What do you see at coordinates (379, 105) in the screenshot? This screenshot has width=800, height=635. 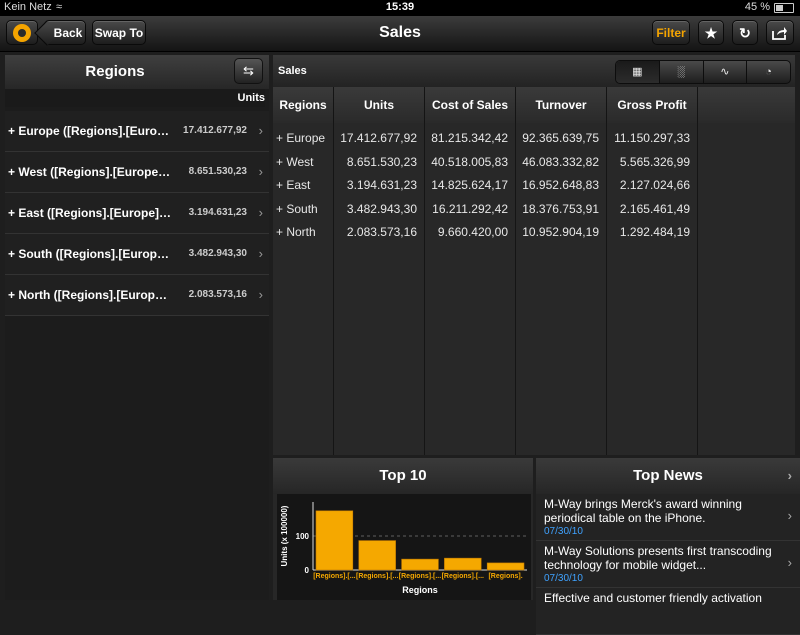 I see `column-header-units: Units` at bounding box center [379, 105].